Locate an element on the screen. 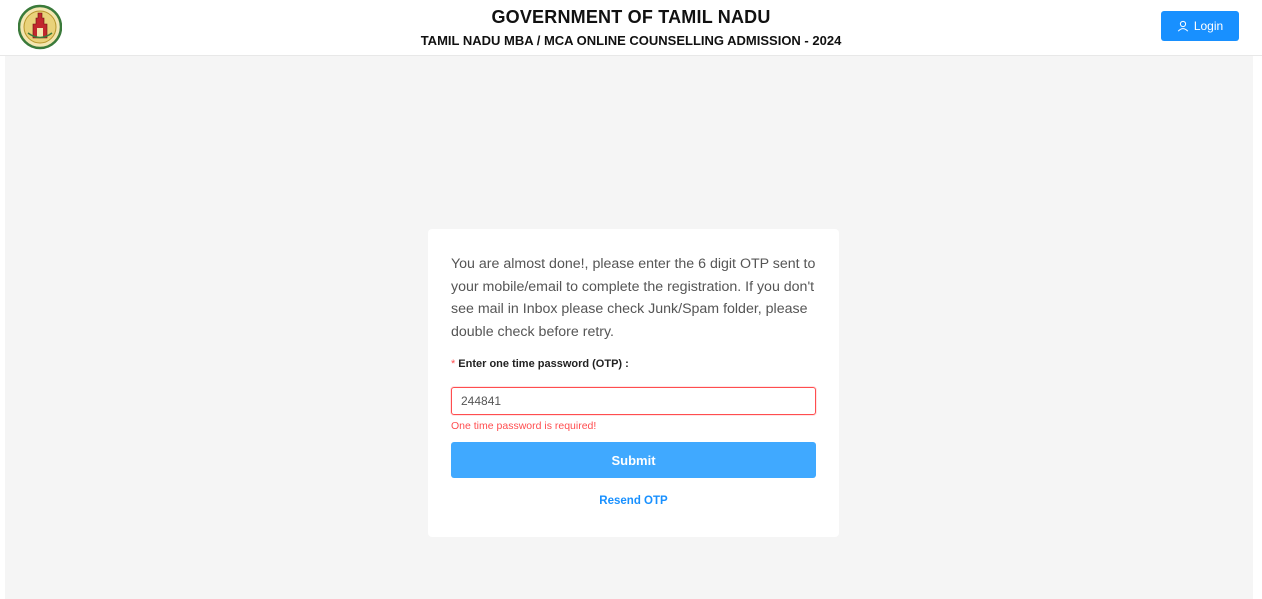  page-title: GOVERNMENT OF TAMIL NADU is located at coordinates (631, 17).